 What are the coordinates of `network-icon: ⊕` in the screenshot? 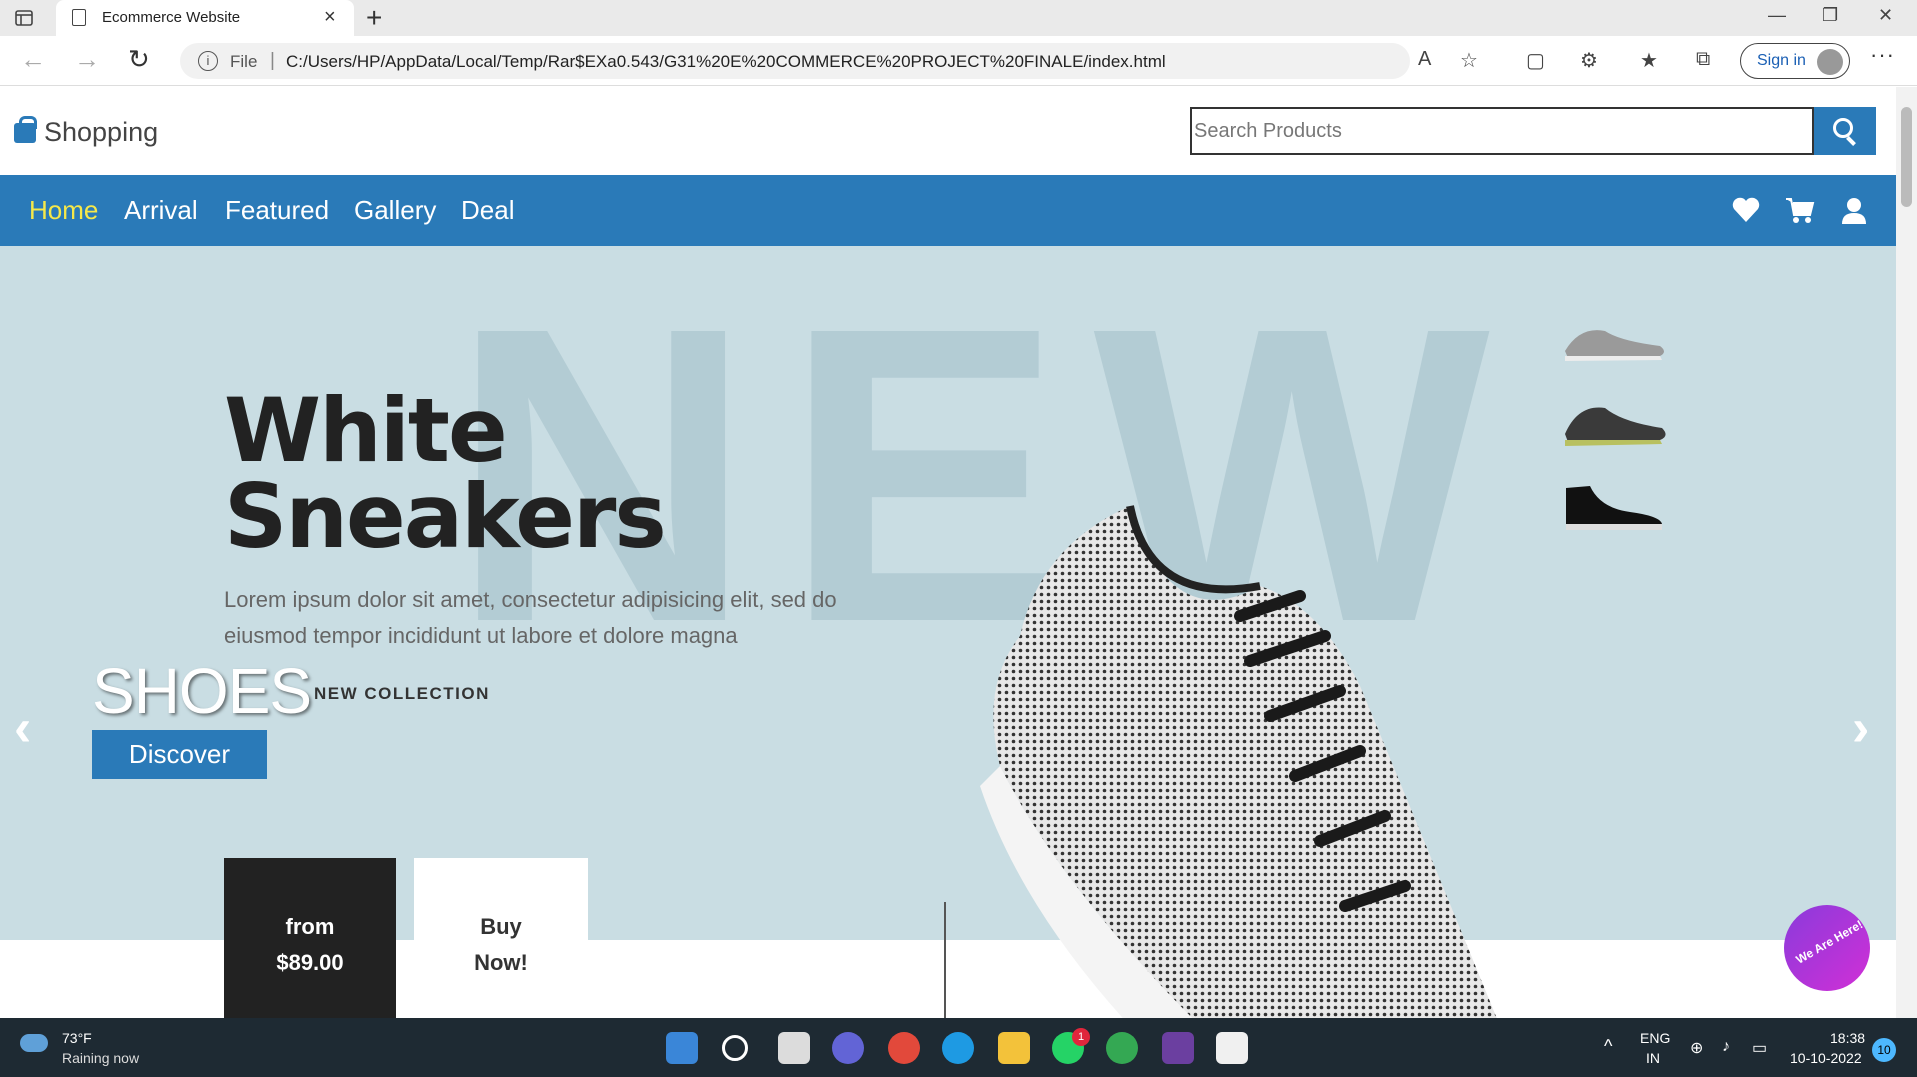 It's located at (1696, 1048).